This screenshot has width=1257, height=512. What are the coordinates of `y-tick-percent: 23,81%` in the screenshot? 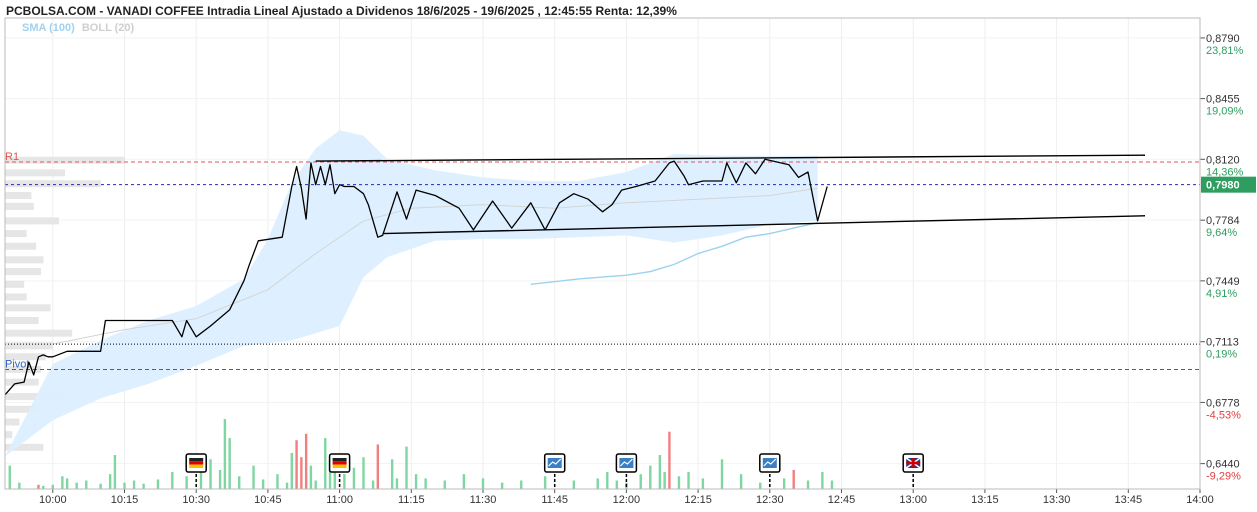 It's located at (1225, 51).